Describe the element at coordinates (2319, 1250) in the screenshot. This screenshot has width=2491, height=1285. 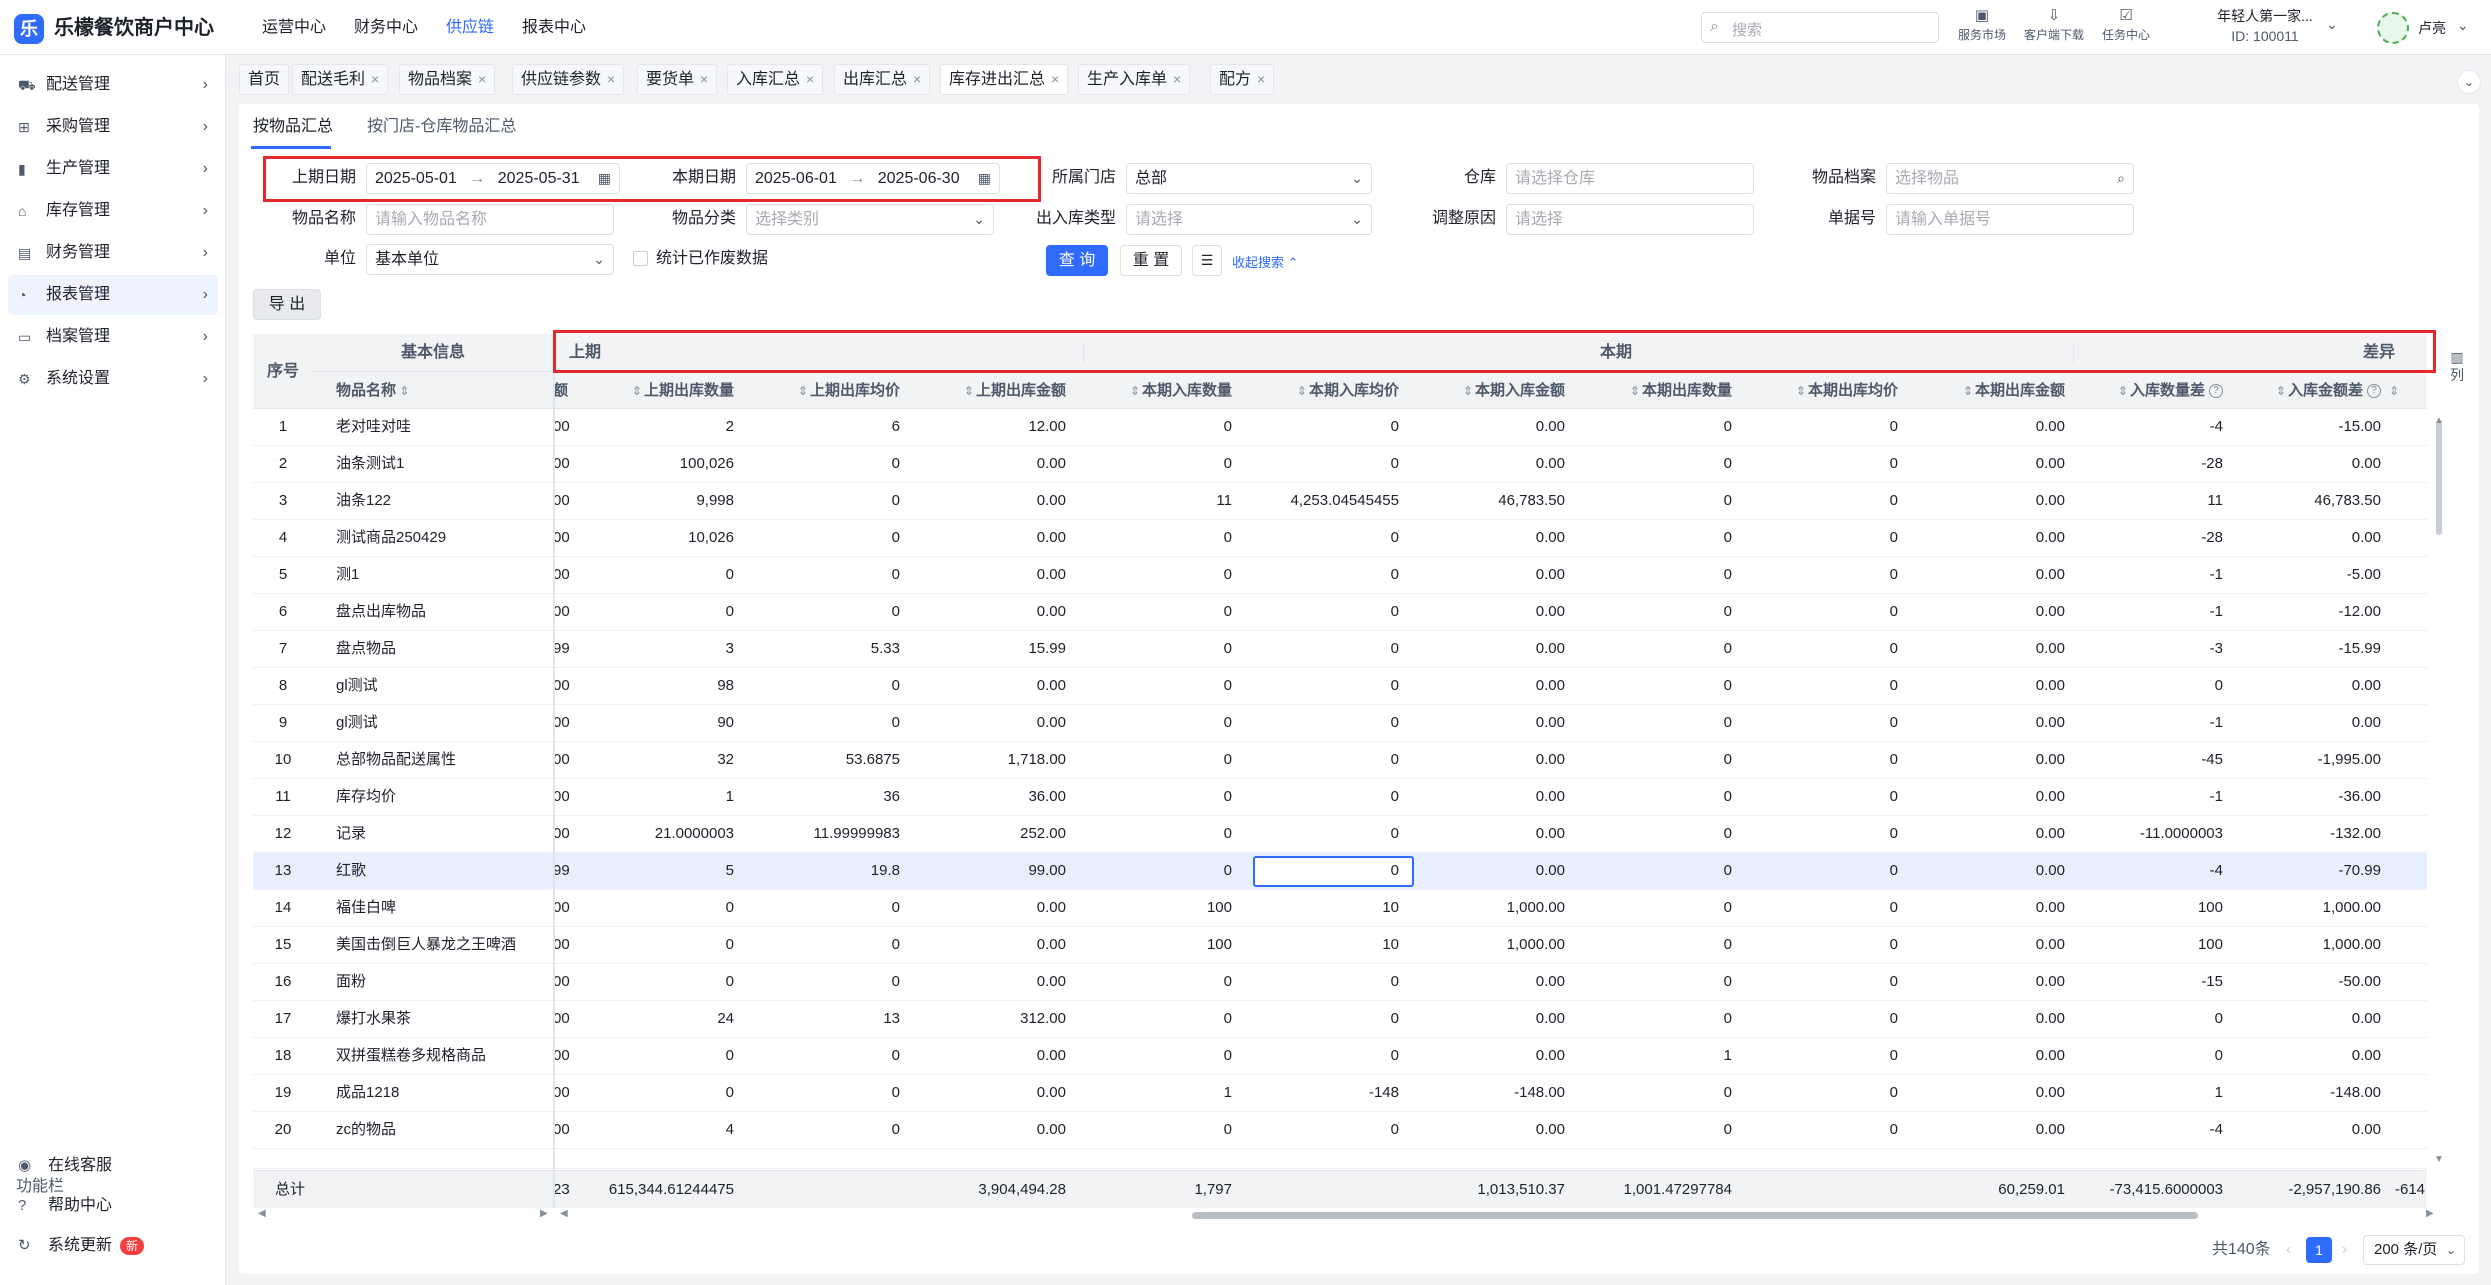
I see `pagination-page-1: 1` at that location.